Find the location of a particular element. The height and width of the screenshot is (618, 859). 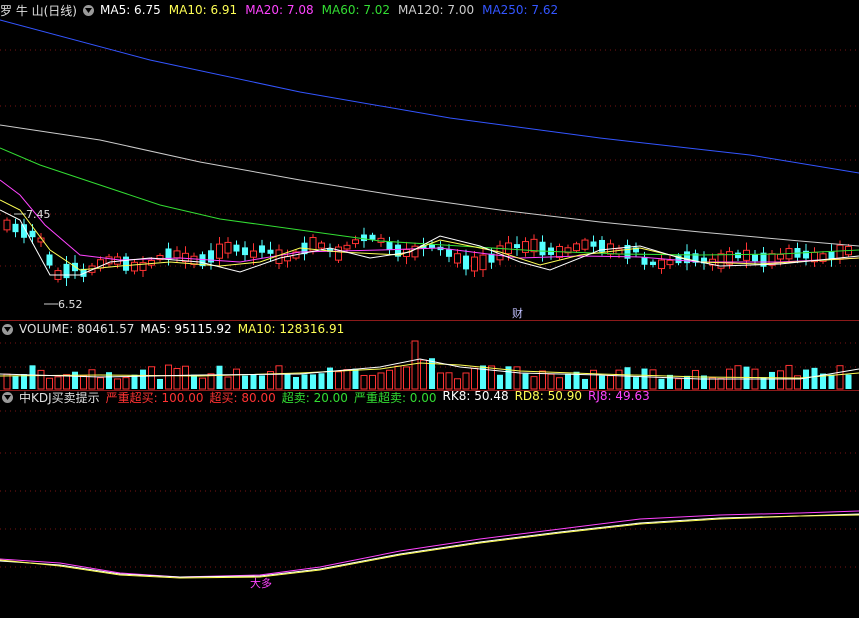

stock-title: 罗 牛 山(日线) is located at coordinates (38, 10).